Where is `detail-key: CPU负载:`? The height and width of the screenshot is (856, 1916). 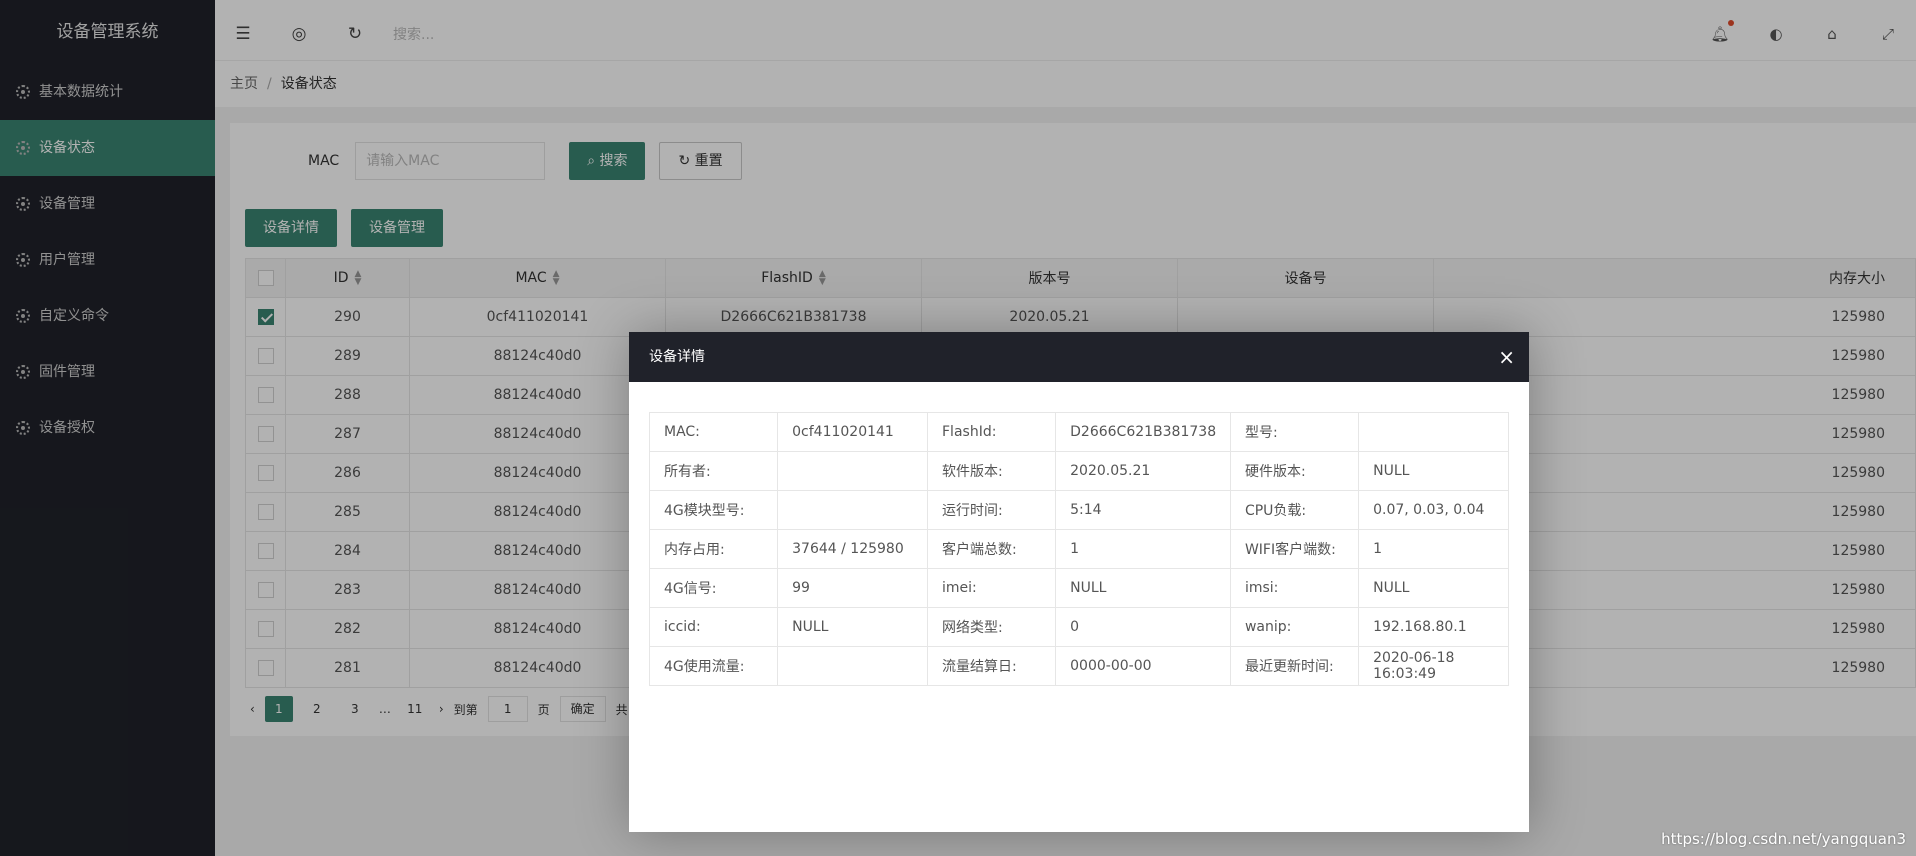
detail-key: CPU负载: is located at coordinates (1294, 510).